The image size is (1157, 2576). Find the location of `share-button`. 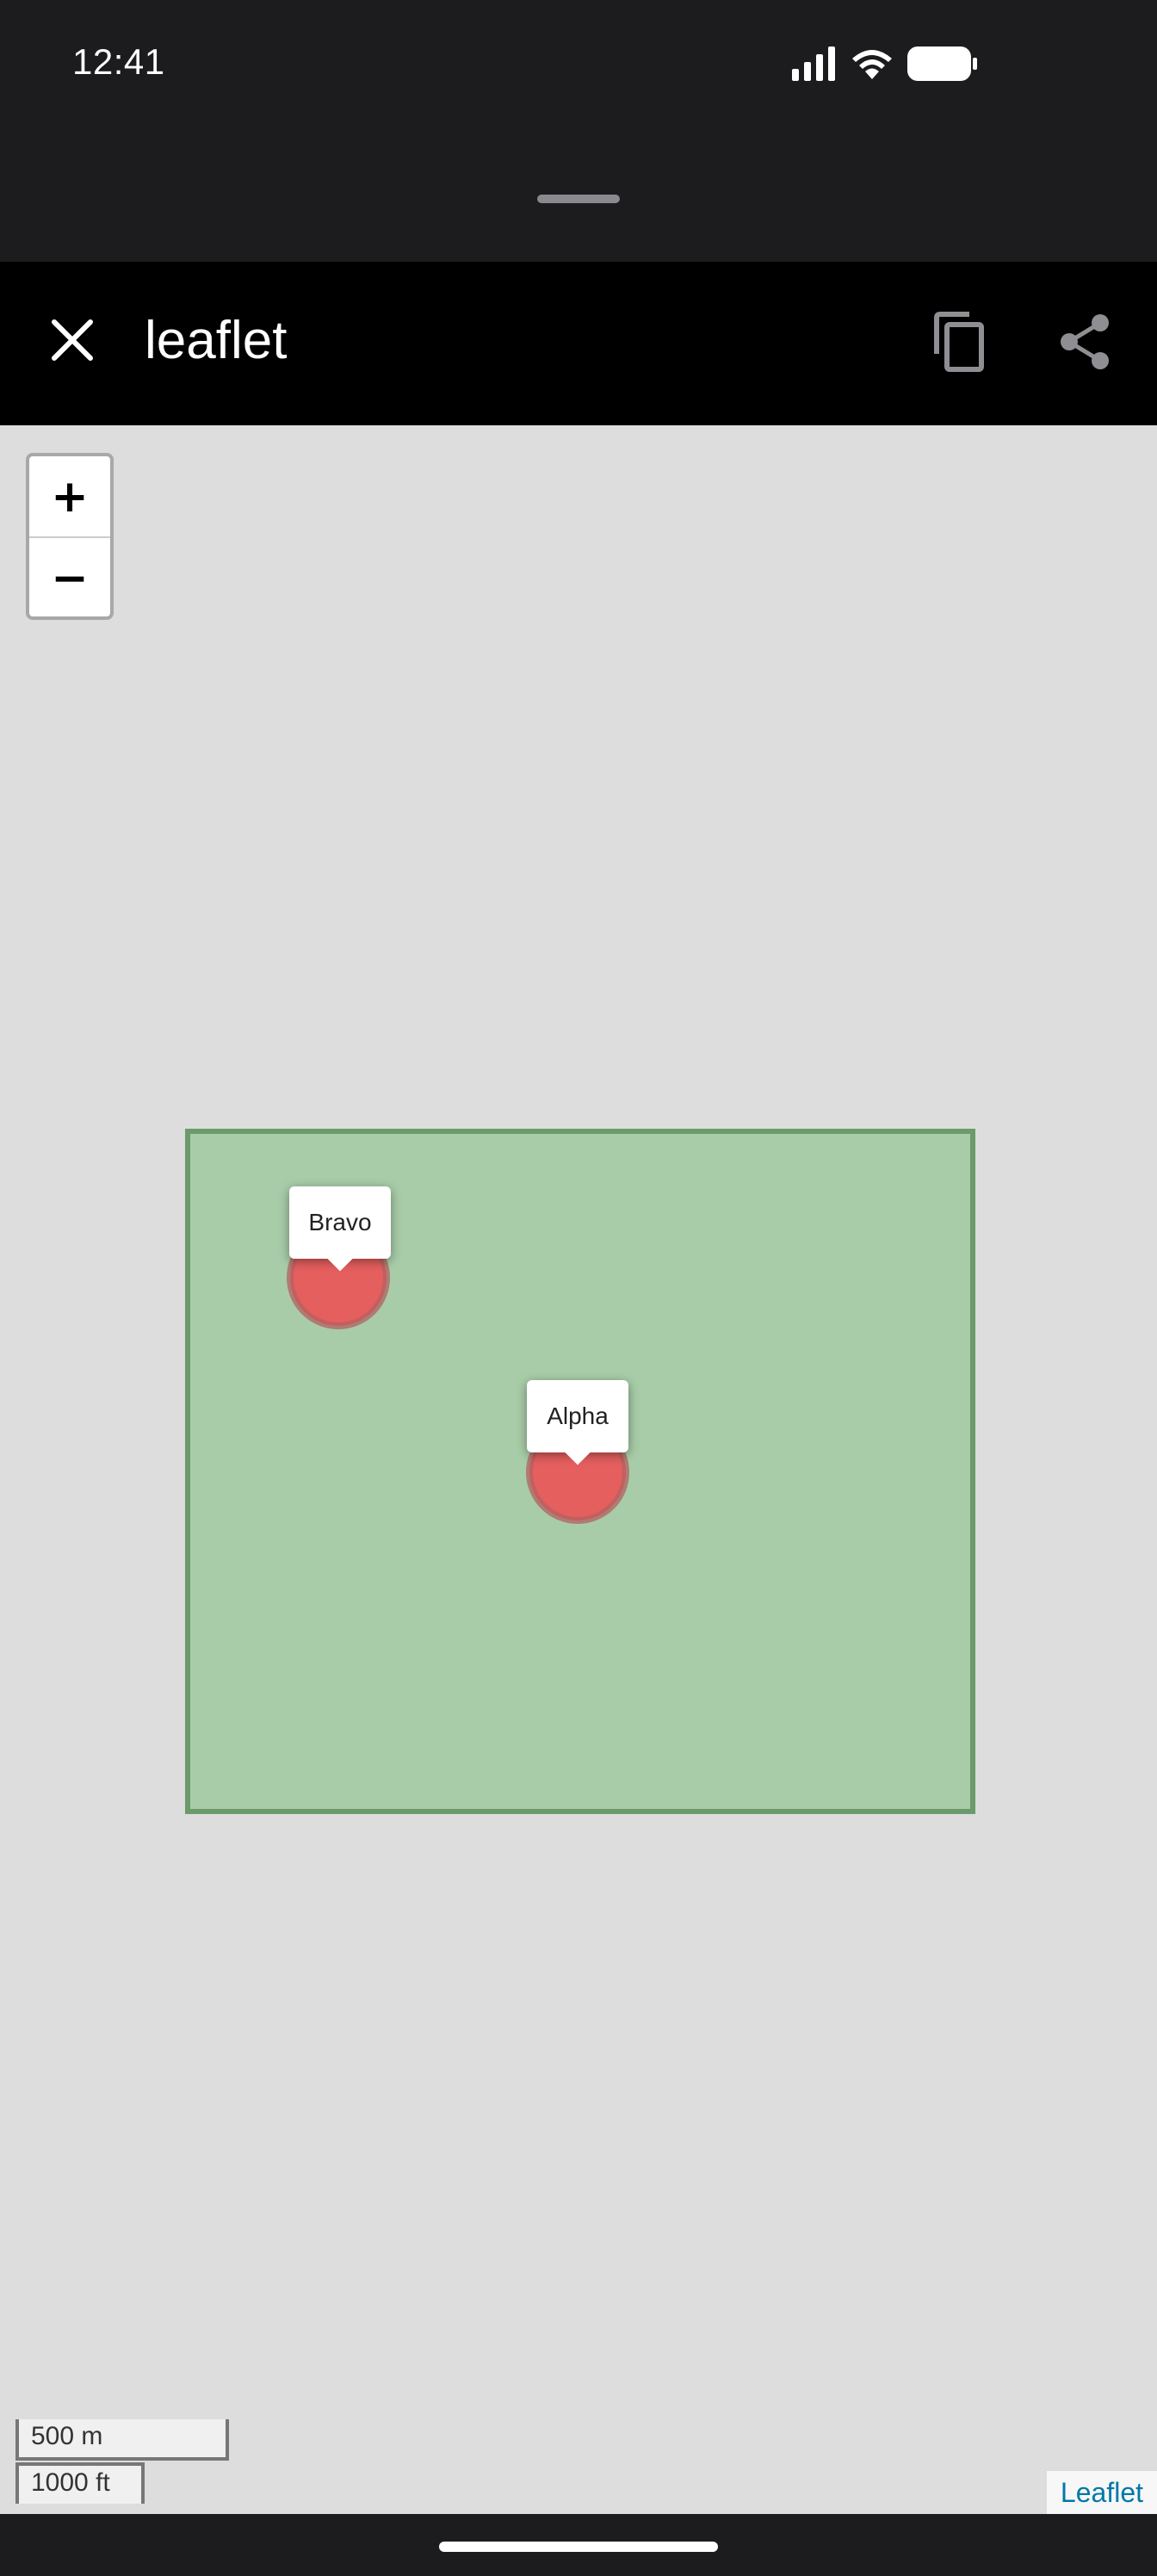

share-button is located at coordinates (1085, 342).